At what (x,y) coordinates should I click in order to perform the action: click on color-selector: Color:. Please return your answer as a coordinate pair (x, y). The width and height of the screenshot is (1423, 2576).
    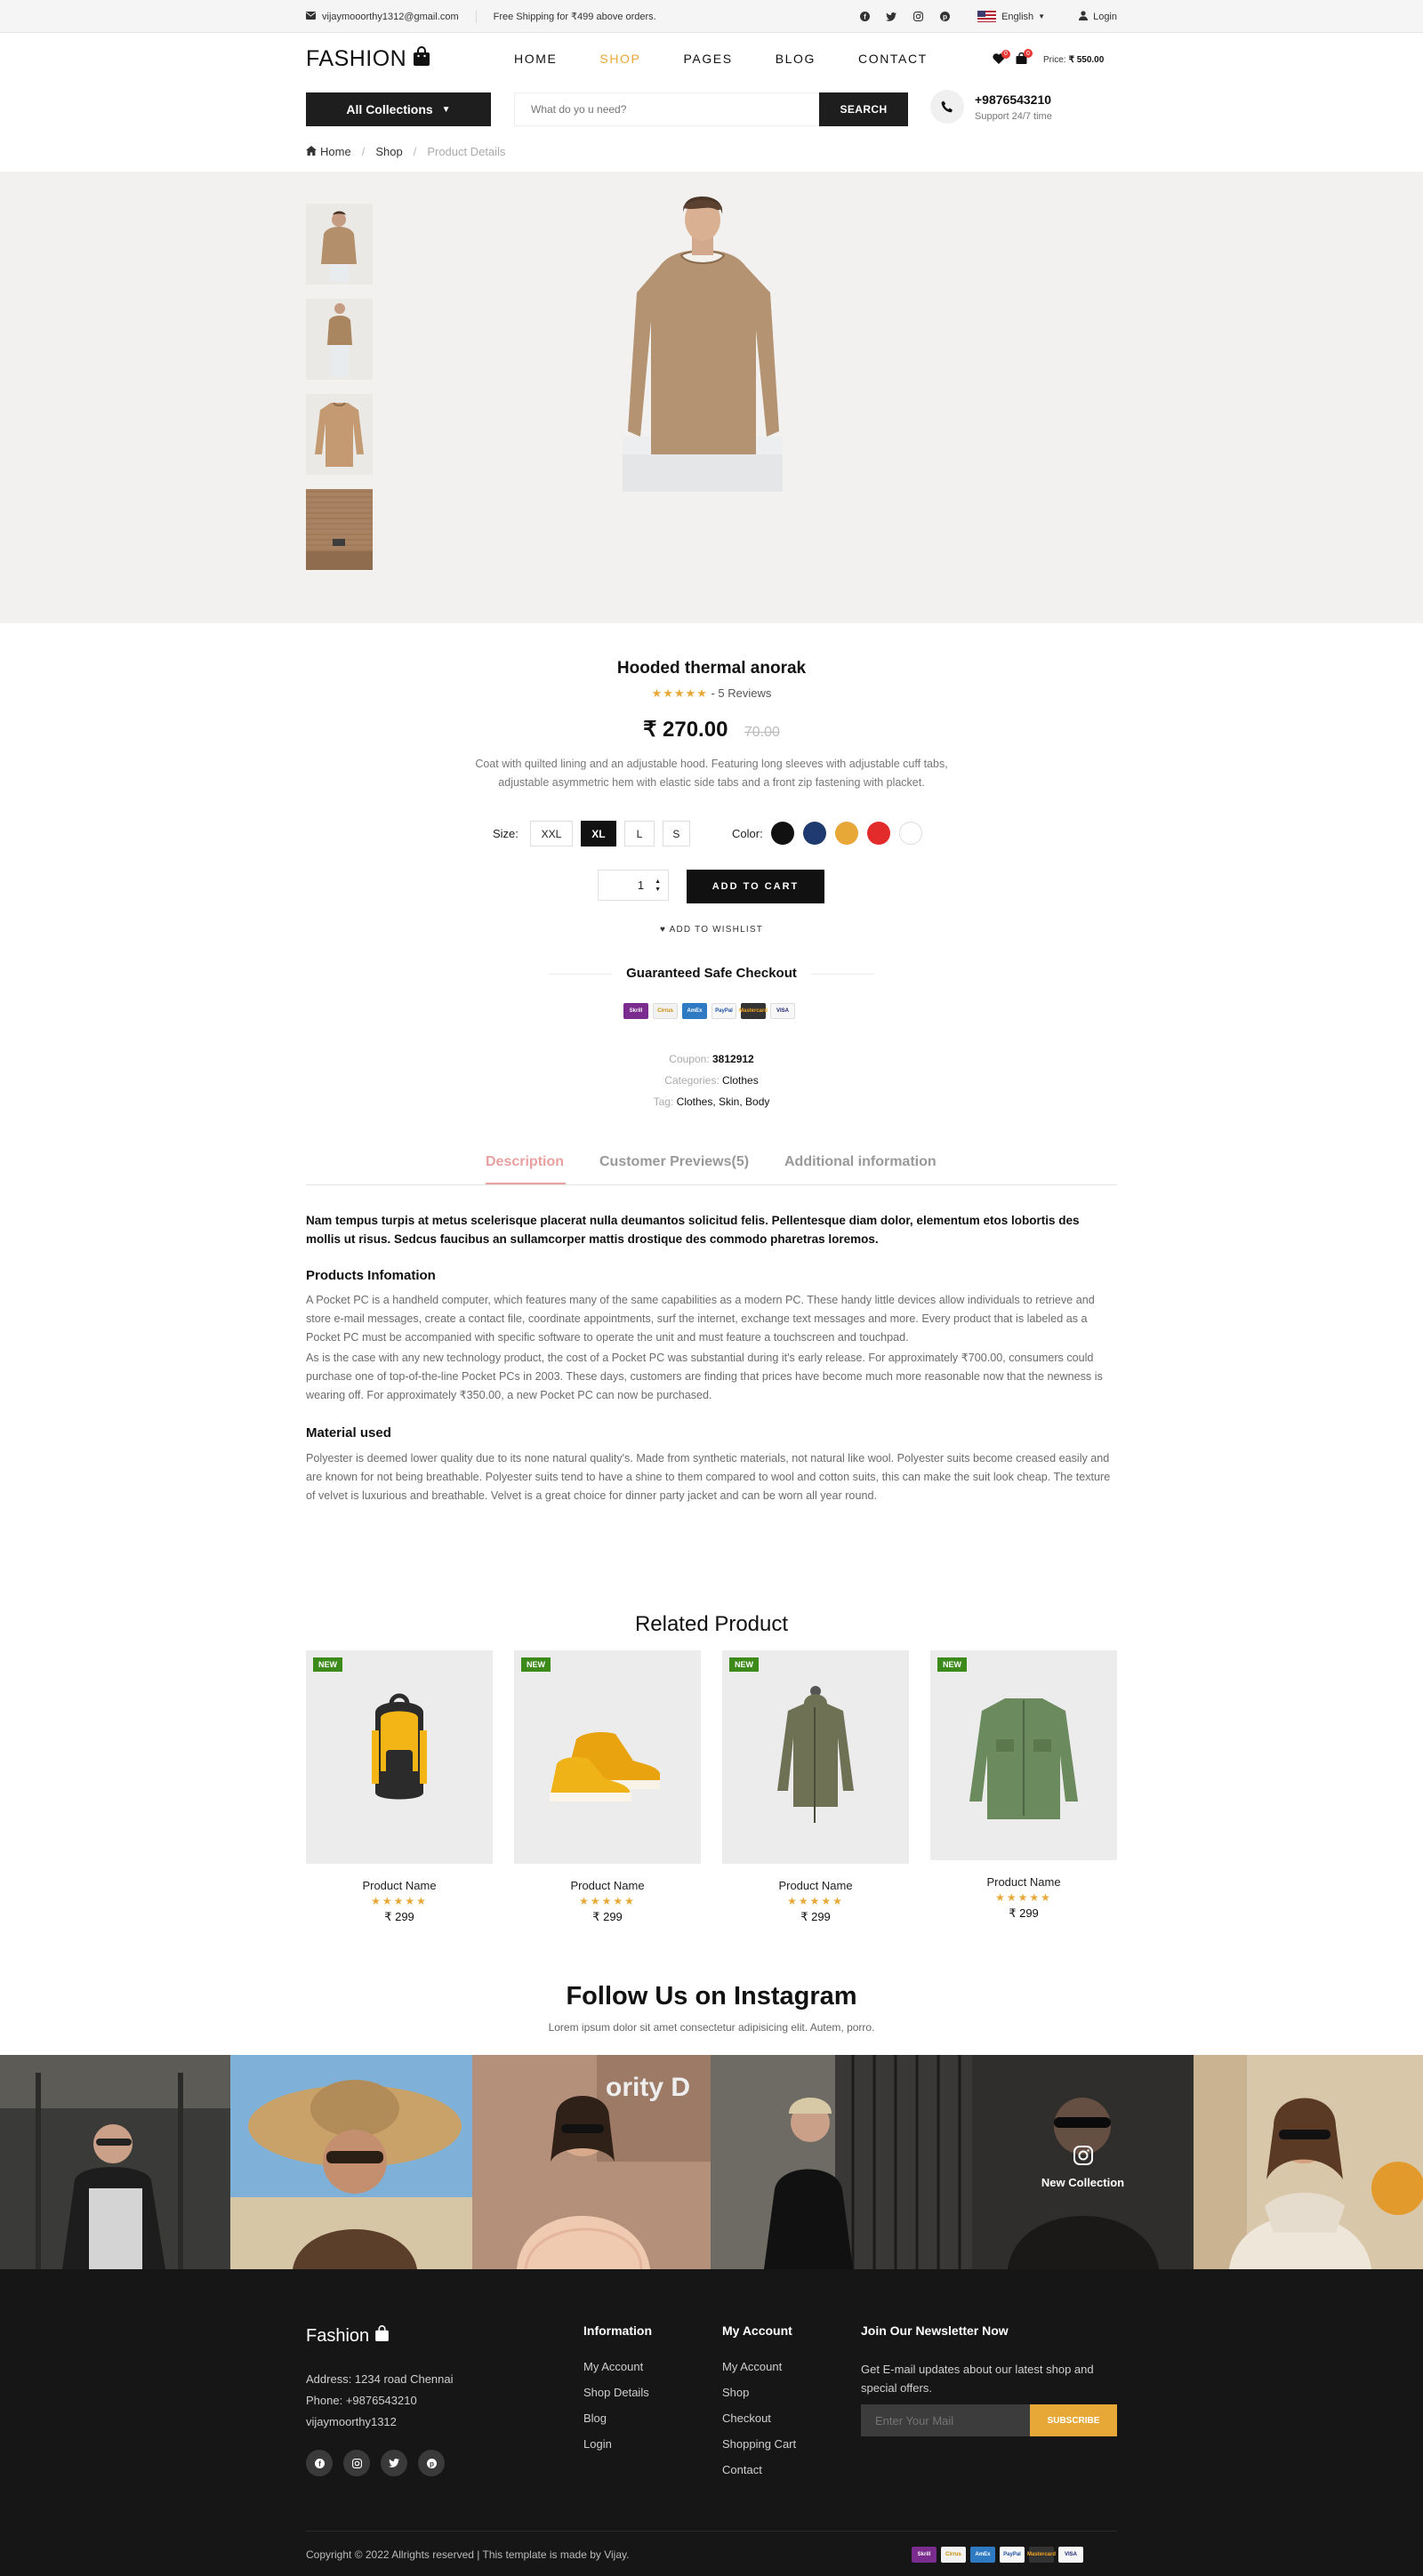
    Looking at the image, I should click on (831, 833).